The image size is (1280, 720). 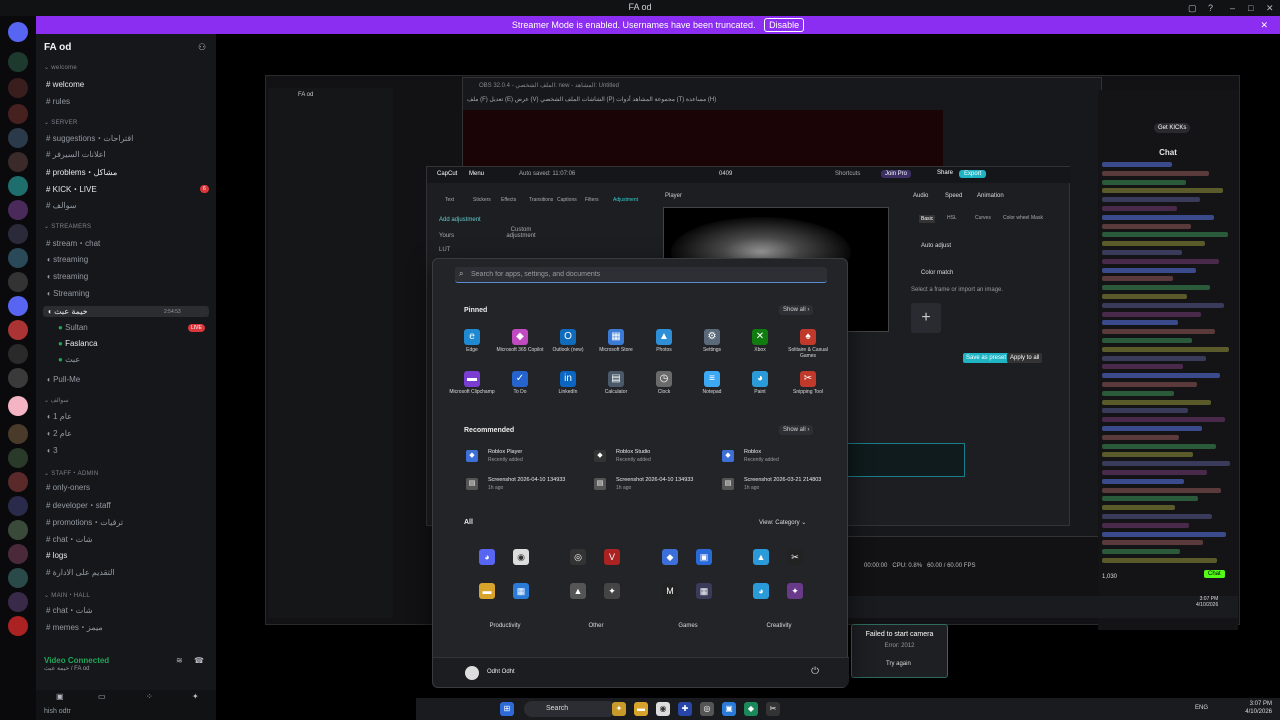 What do you see at coordinates (1264, 25) in the screenshot?
I see `close-icon: ✕` at bounding box center [1264, 25].